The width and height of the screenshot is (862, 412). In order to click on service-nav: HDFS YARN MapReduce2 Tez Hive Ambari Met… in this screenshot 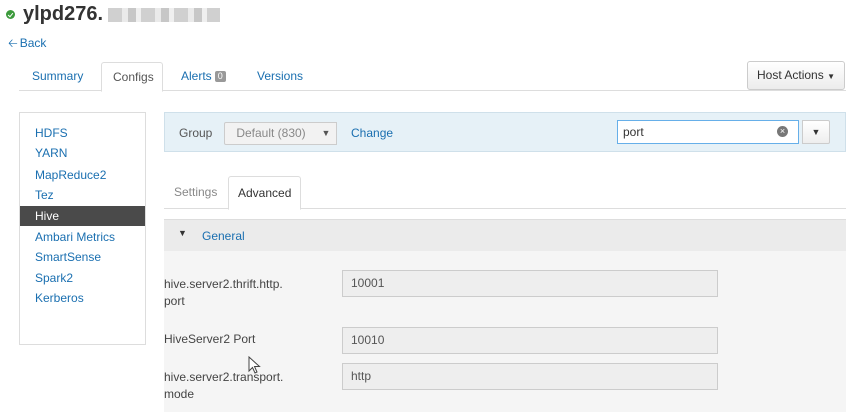, I will do `click(82, 228)`.